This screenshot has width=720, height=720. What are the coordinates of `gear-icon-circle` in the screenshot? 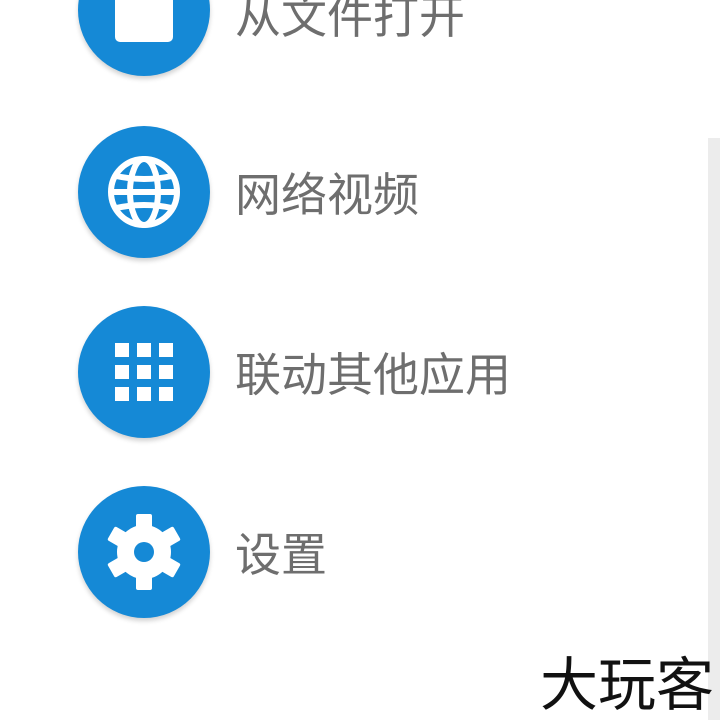 It's located at (144, 552).